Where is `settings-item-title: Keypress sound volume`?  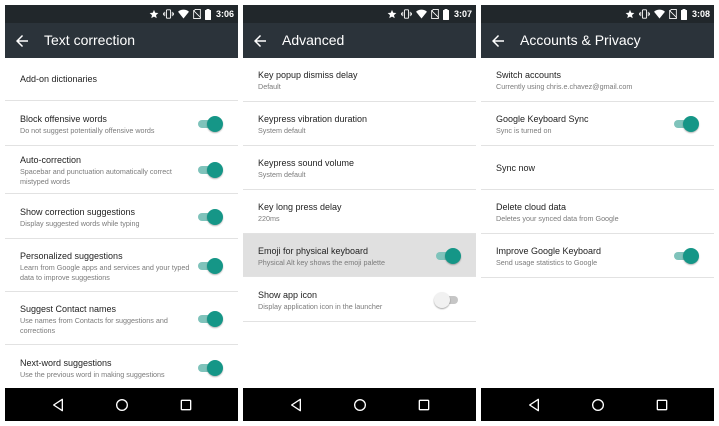
settings-item-title: Keypress sound volume is located at coordinates (306, 163).